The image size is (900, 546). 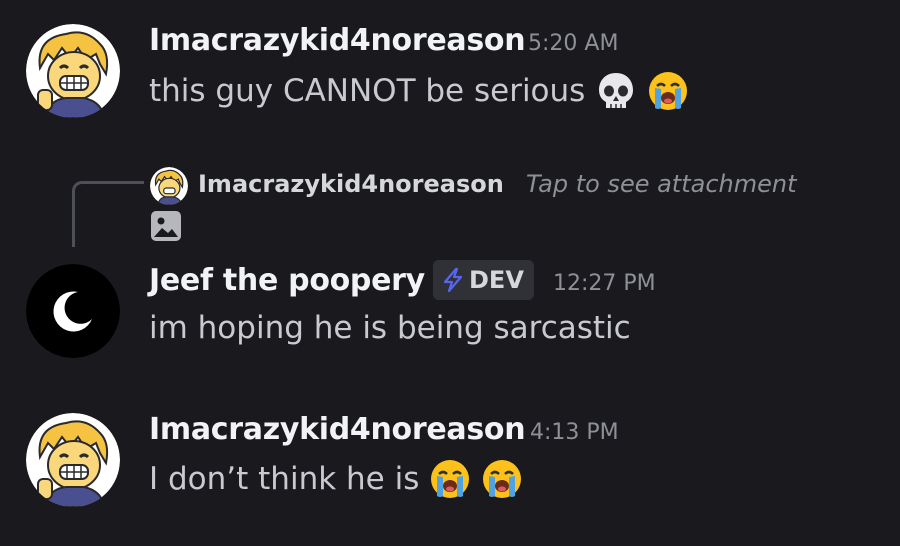 What do you see at coordinates (351, 184) in the screenshot?
I see `reply-username: Imacrazykid4noreason` at bounding box center [351, 184].